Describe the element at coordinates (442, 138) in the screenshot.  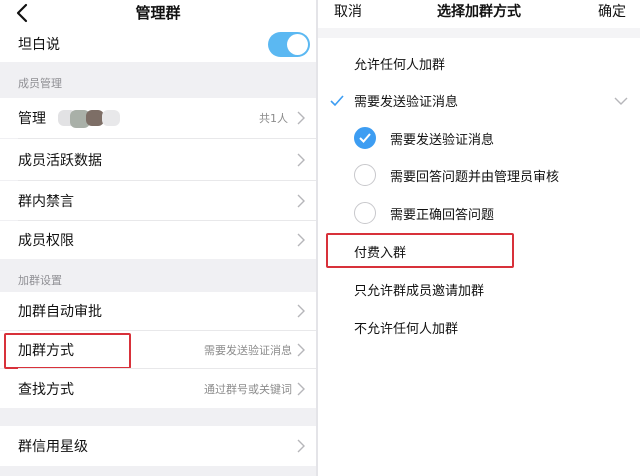
I see `sub-option-send-message: 需要发送验证消息` at that location.